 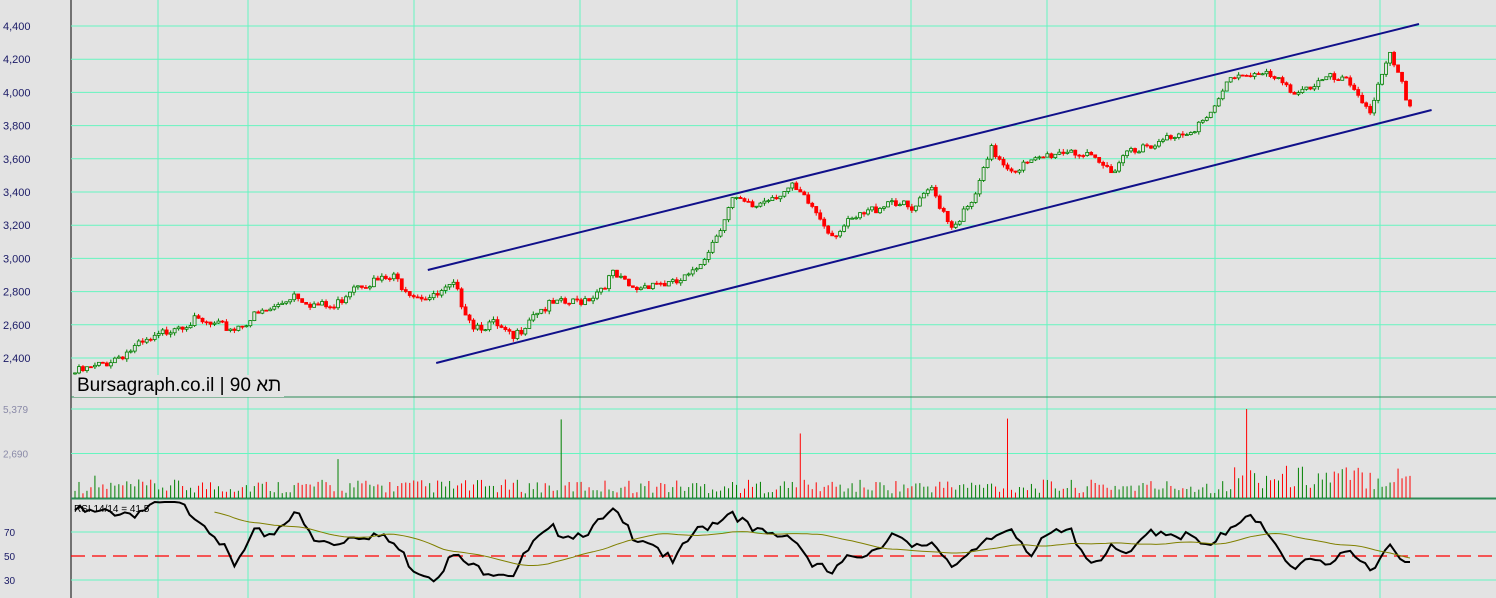 What do you see at coordinates (17, 293) in the screenshot?
I see `price-tick-label: 2,800` at bounding box center [17, 293].